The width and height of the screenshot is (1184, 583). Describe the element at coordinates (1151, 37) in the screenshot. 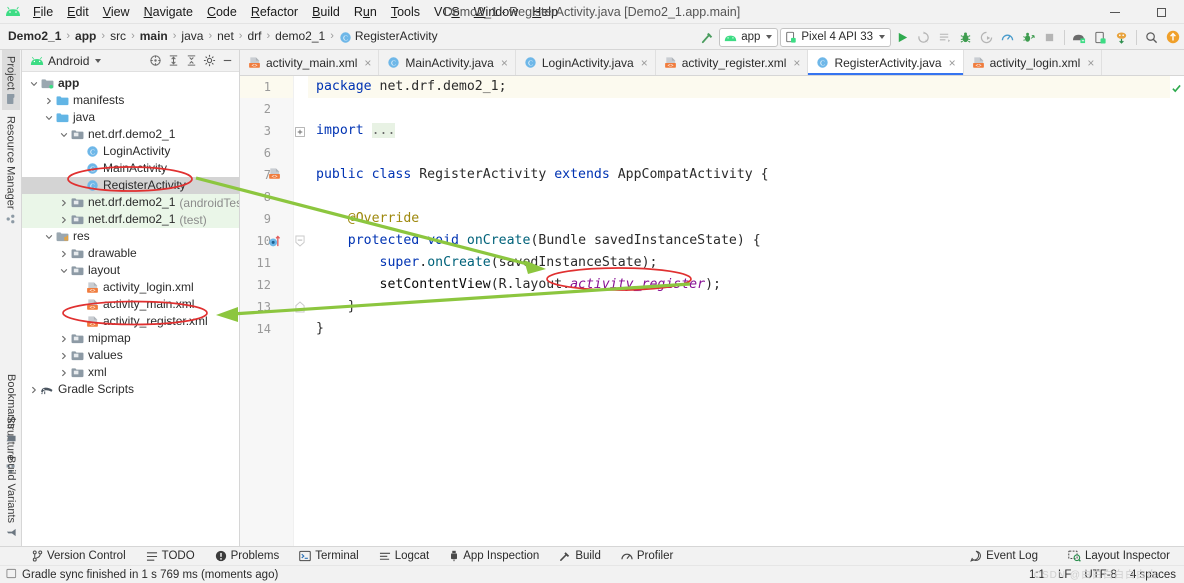

I see `search-icon` at that location.